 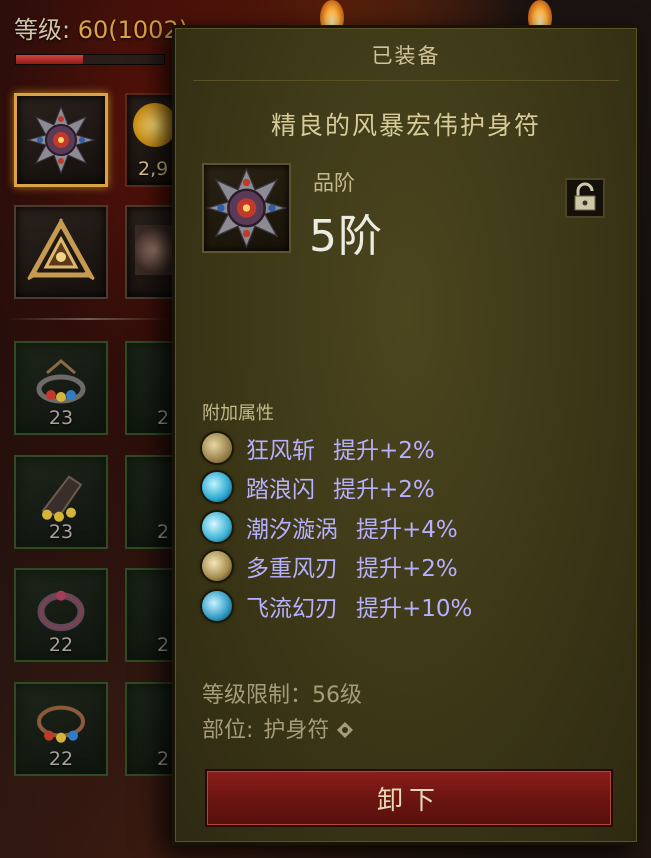 I want to click on amulet-slot-icon, so click(x=345, y=730).